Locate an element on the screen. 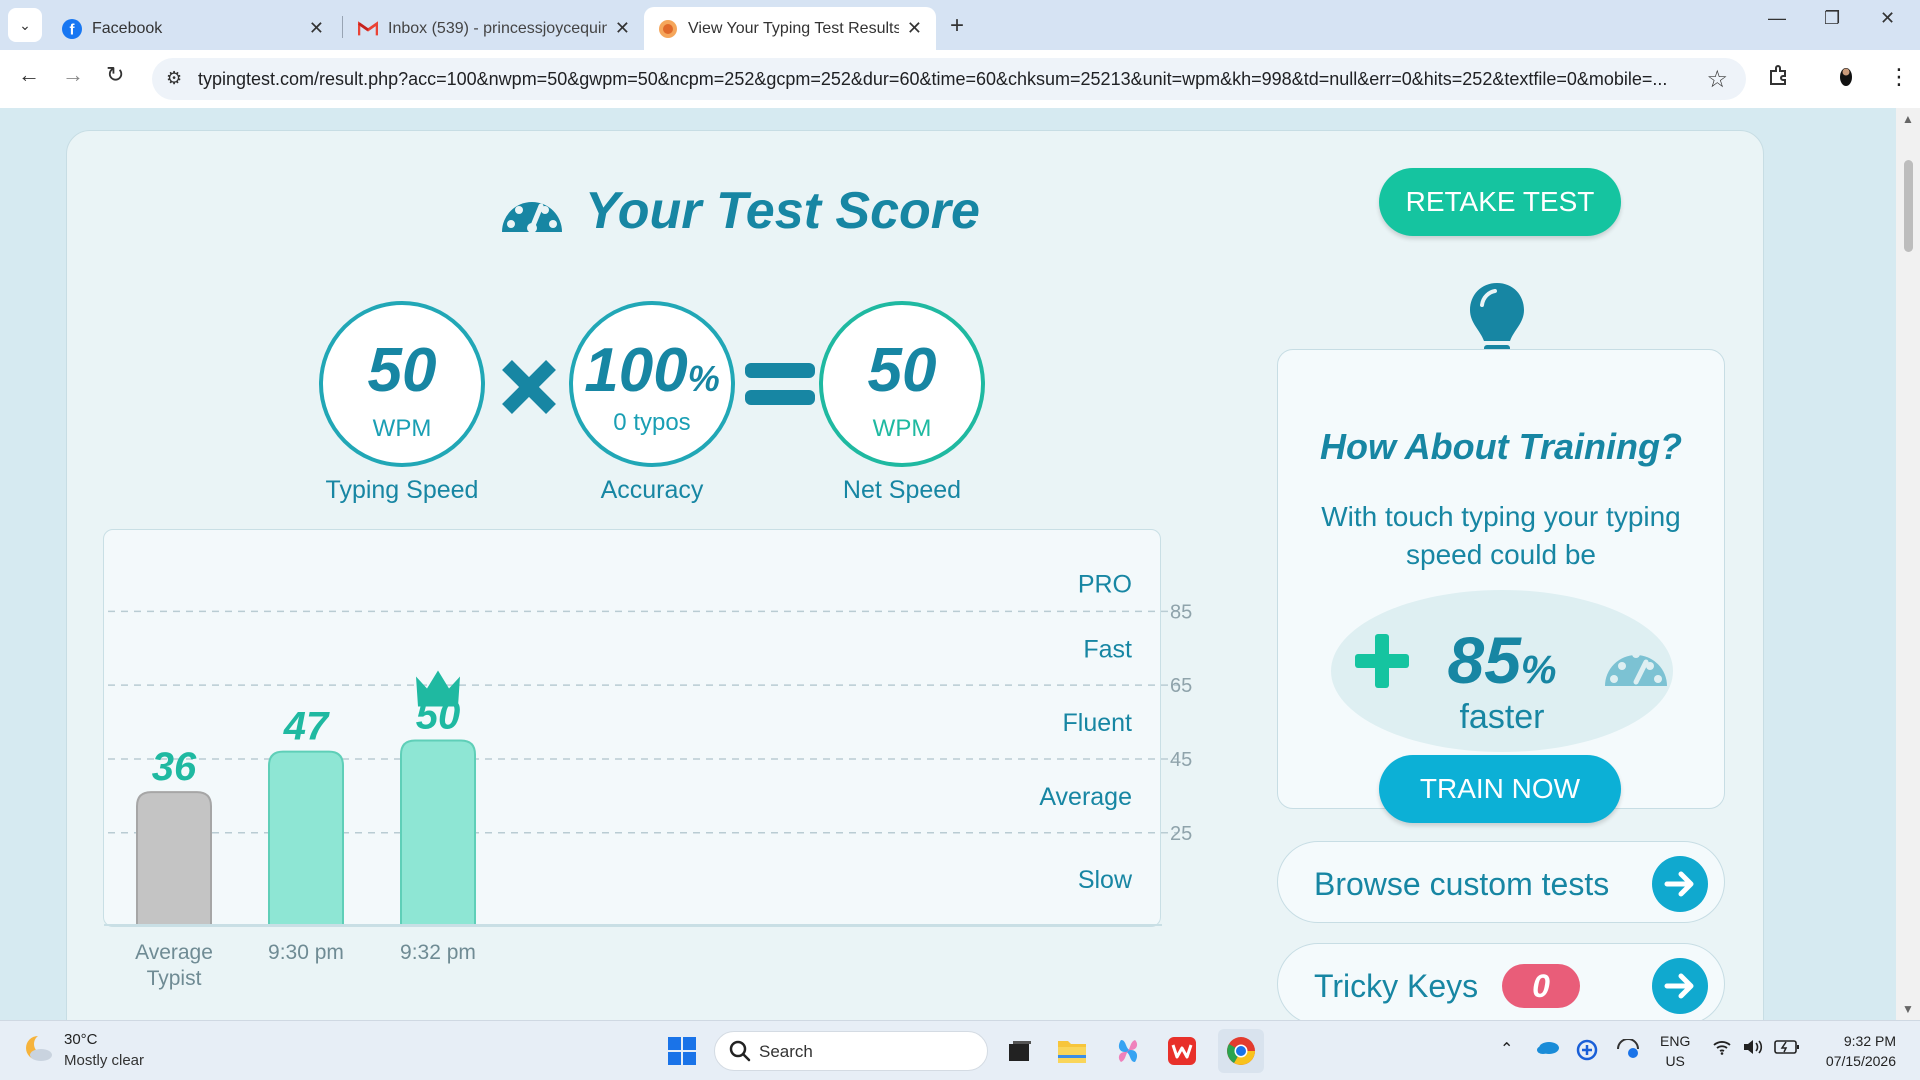  x-category-label: Typist is located at coordinates (174, 978).